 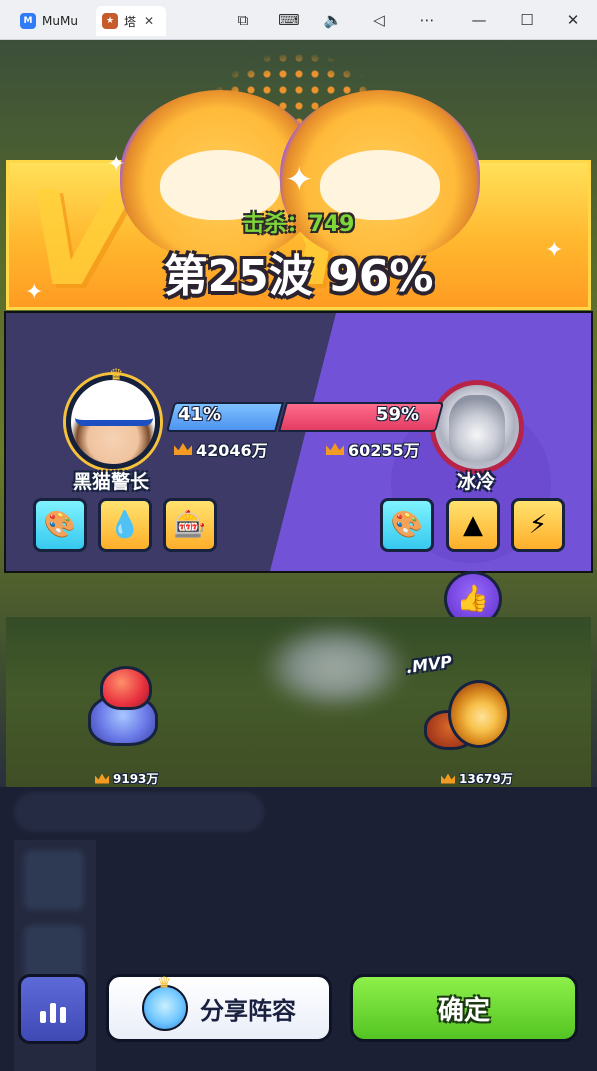 What do you see at coordinates (298, 224) in the screenshot?
I see `kill-count: 击杀：749` at bounding box center [298, 224].